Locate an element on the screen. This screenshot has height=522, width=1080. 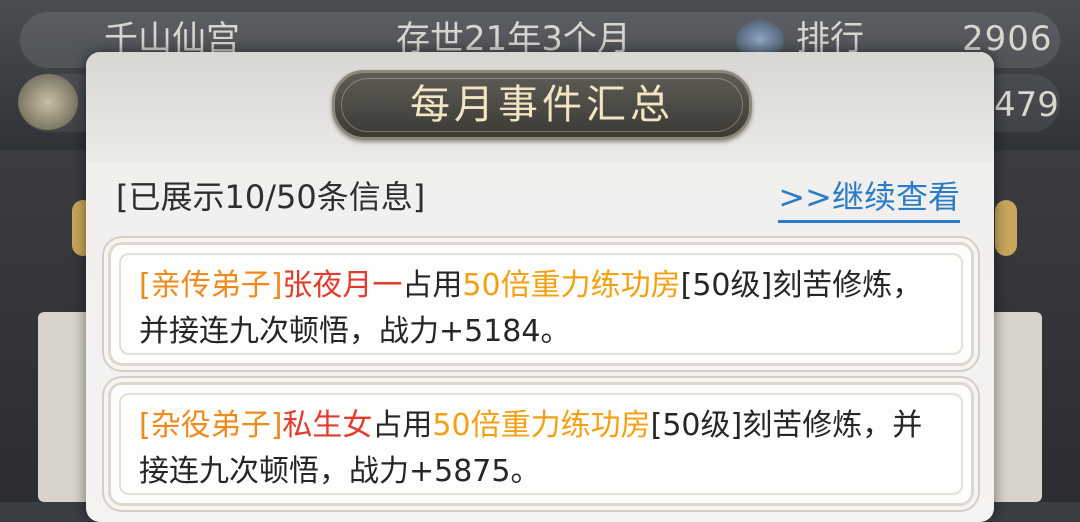
shown-count-info: [已展示10/50条信息] is located at coordinates (271, 197).